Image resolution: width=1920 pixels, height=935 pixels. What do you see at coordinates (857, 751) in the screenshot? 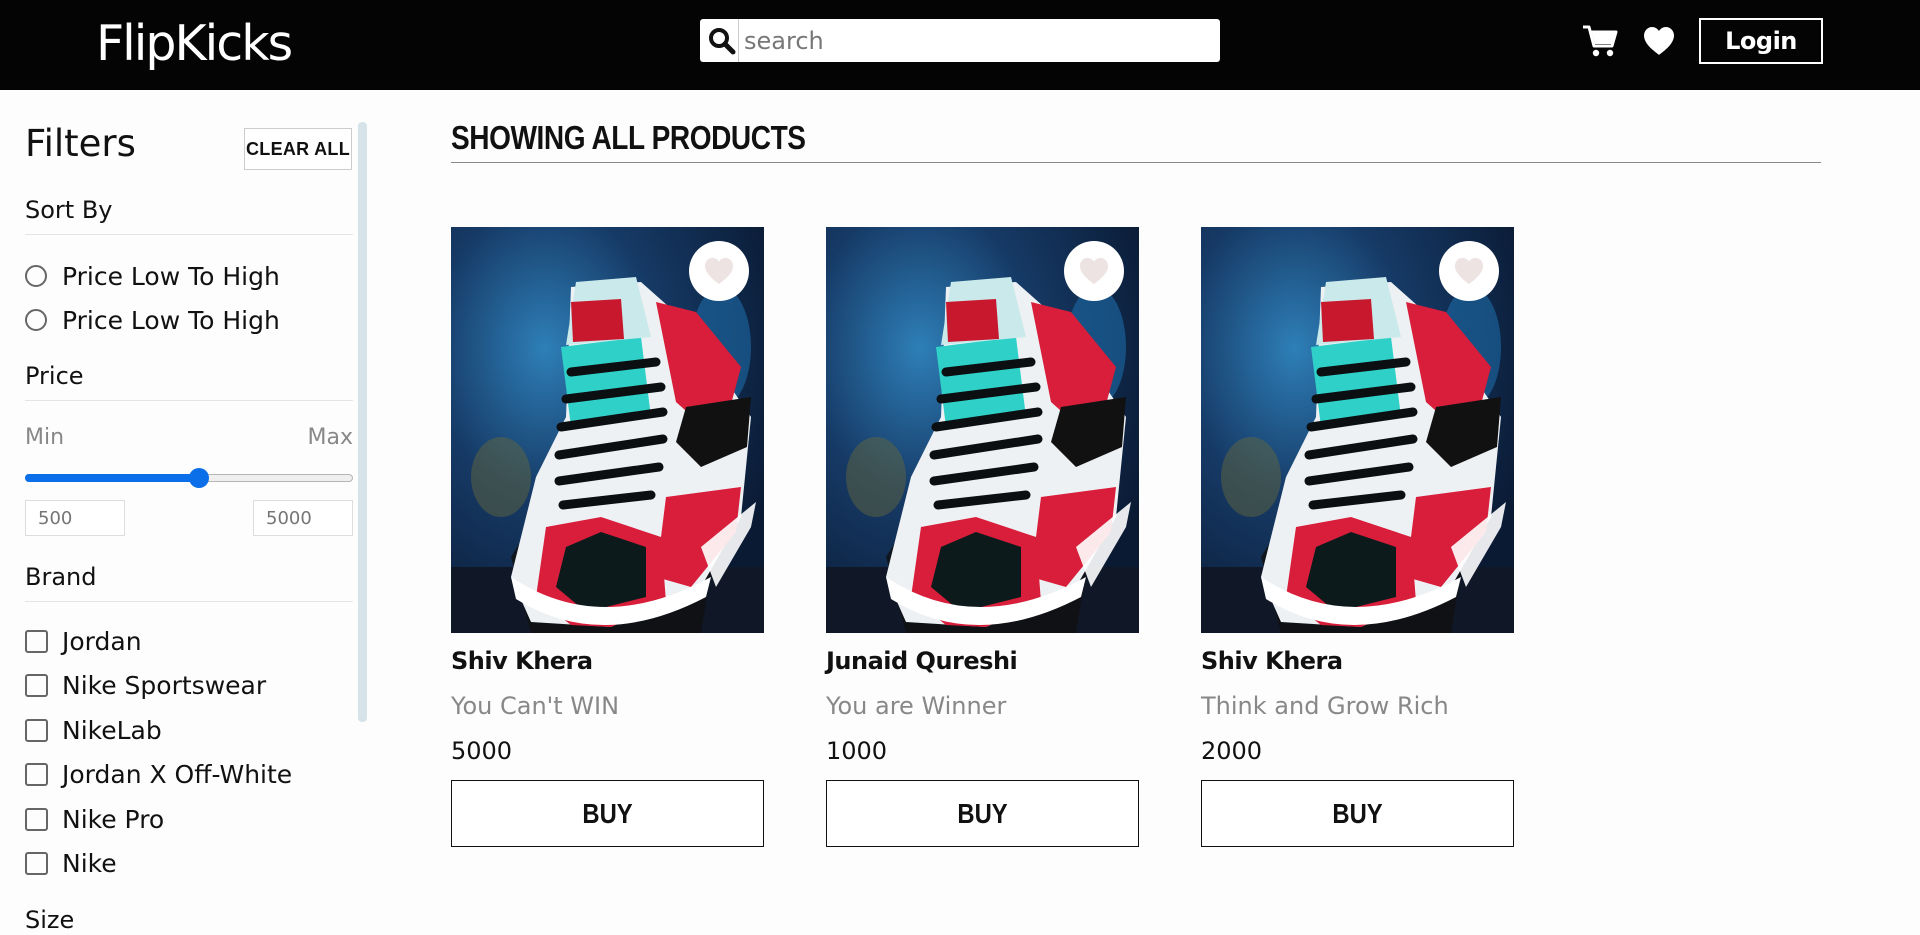
I see `product-price: 1000` at bounding box center [857, 751].